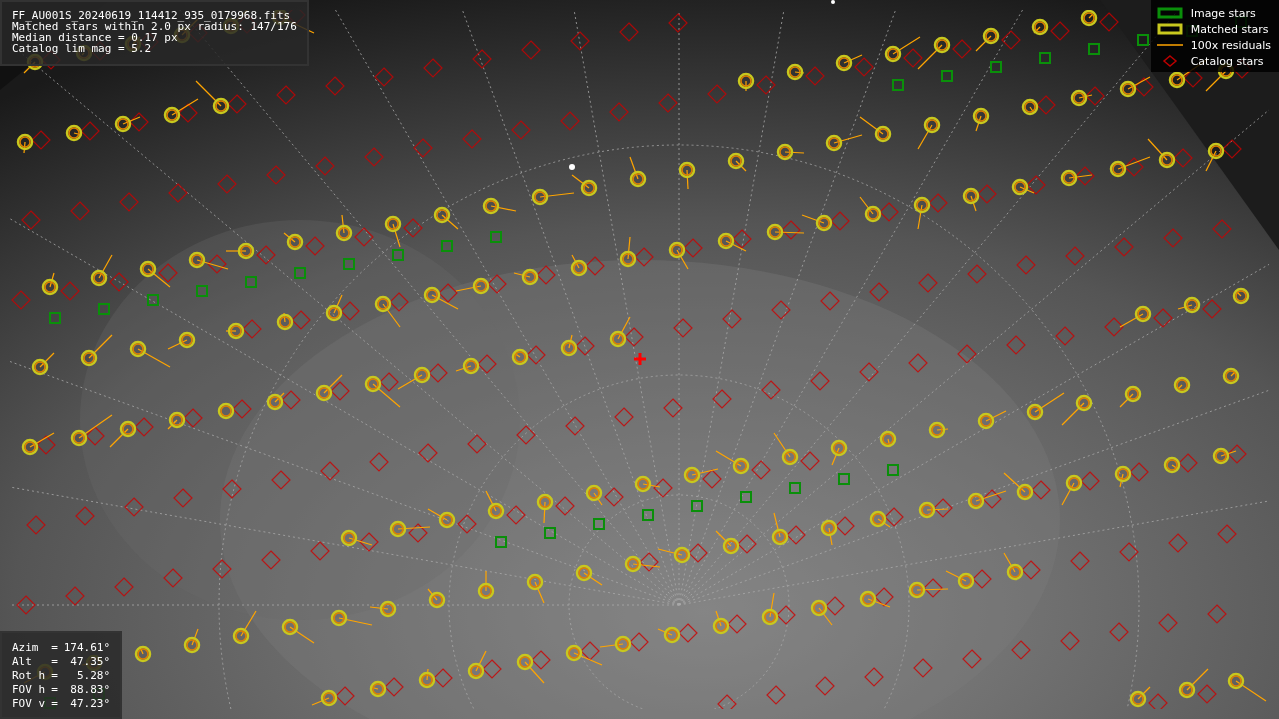 Image resolution: width=1279 pixels, height=719 pixels. Describe the element at coordinates (93, 676) in the screenshot. I see `pointing-value: 5.28°` at that location.